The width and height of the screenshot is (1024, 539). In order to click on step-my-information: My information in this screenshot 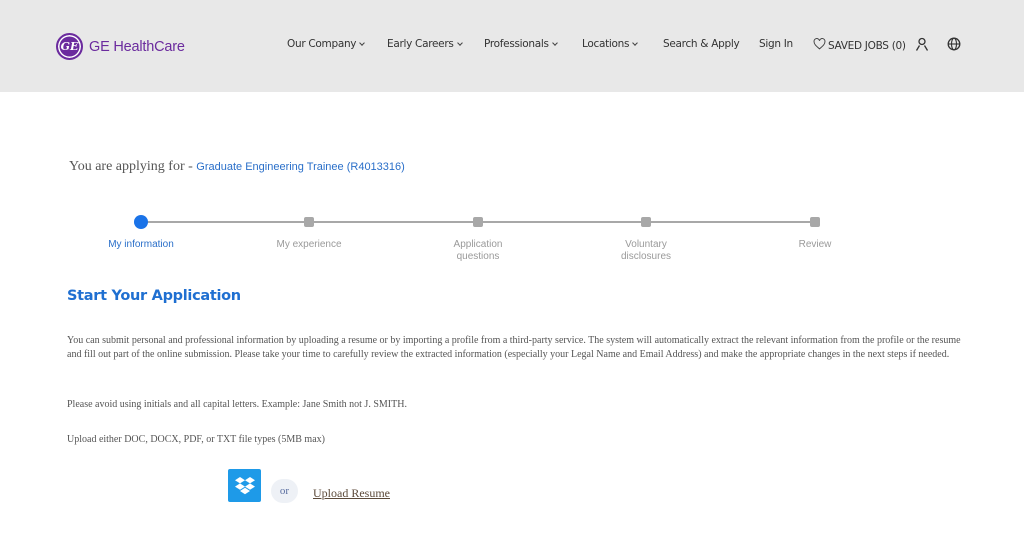, I will do `click(141, 245)`.